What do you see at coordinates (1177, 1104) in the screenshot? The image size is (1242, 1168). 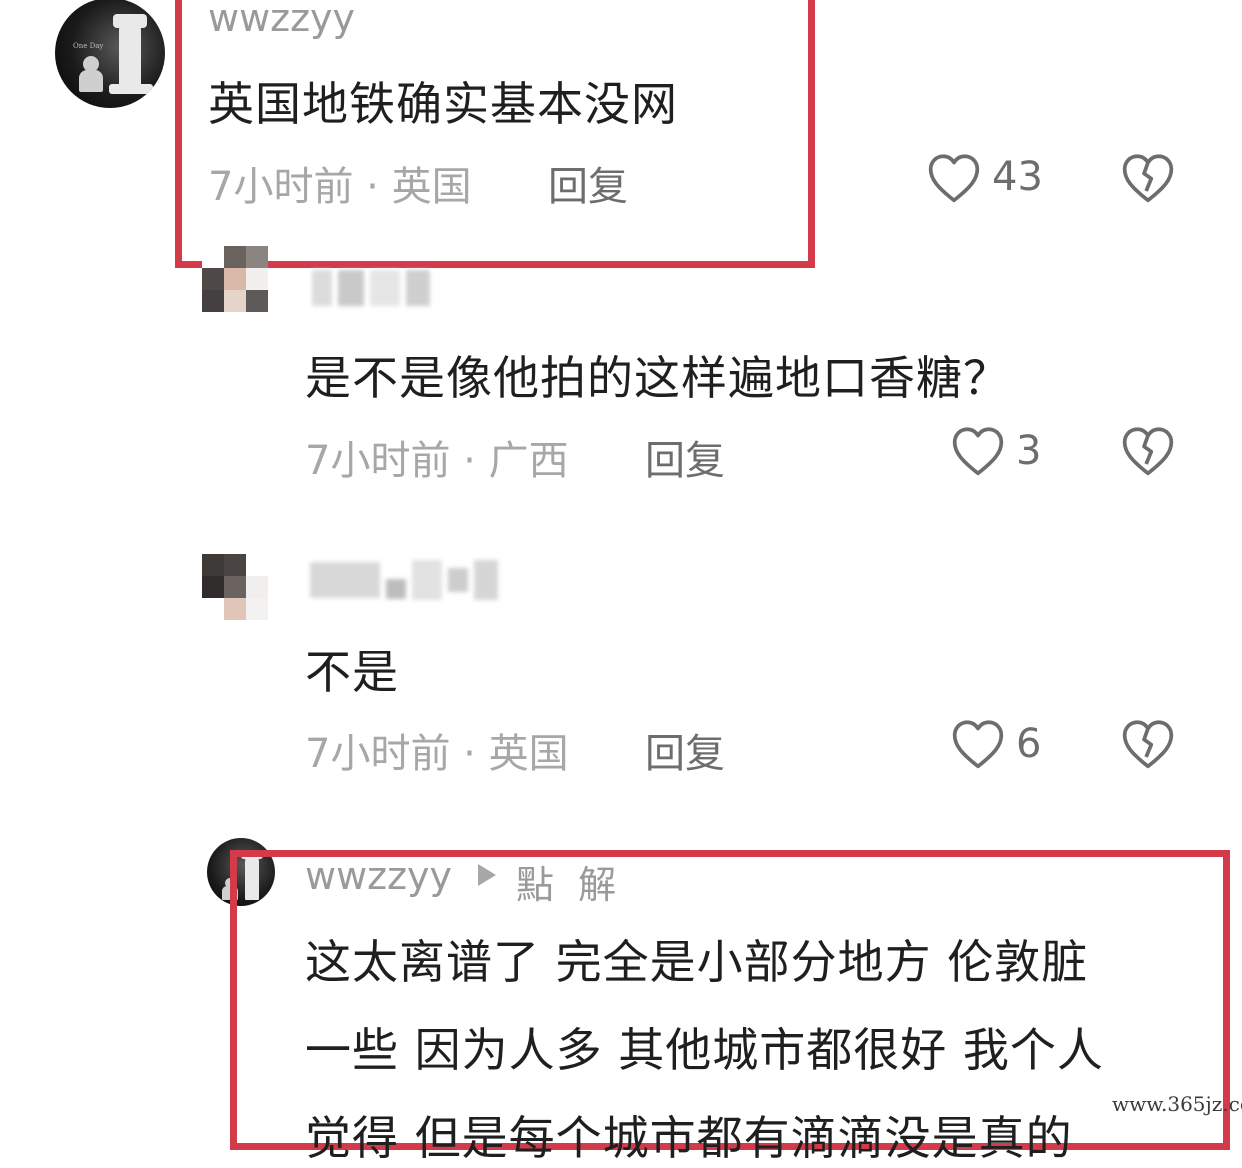 I see `watermark: www.365jz.com` at bounding box center [1177, 1104].